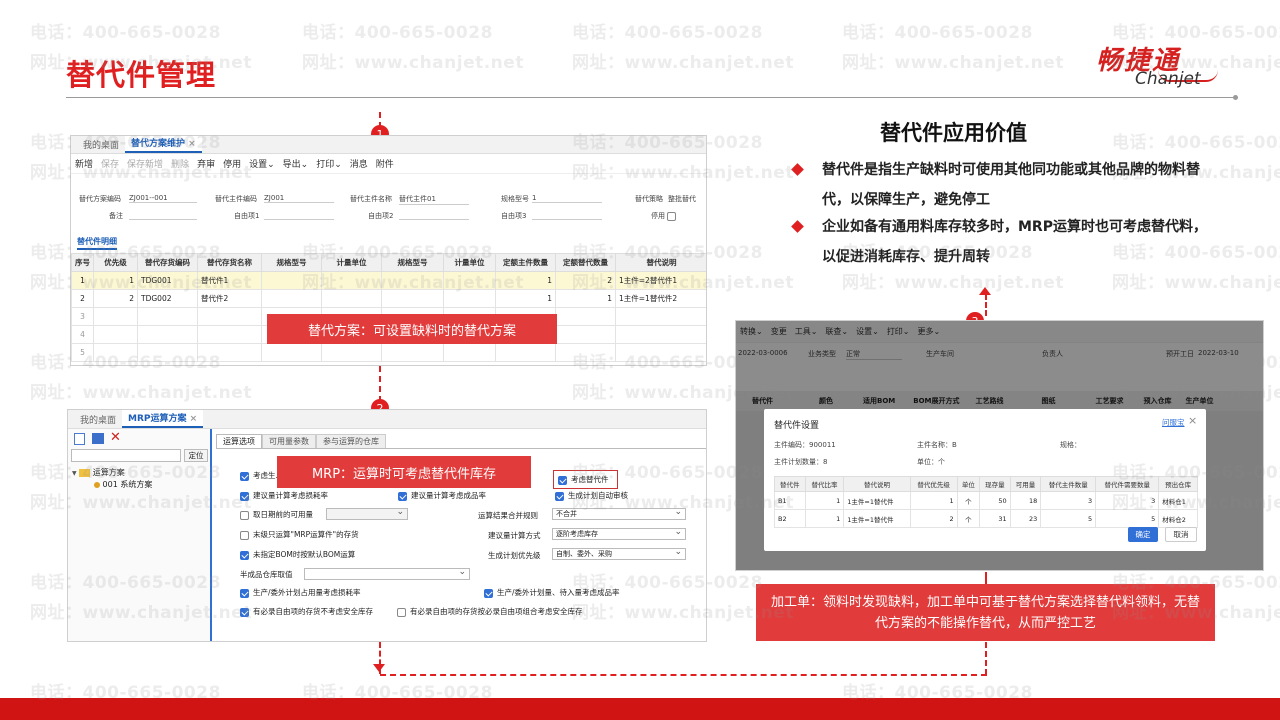  I want to click on main-code-field: ZJ001, so click(299, 198).